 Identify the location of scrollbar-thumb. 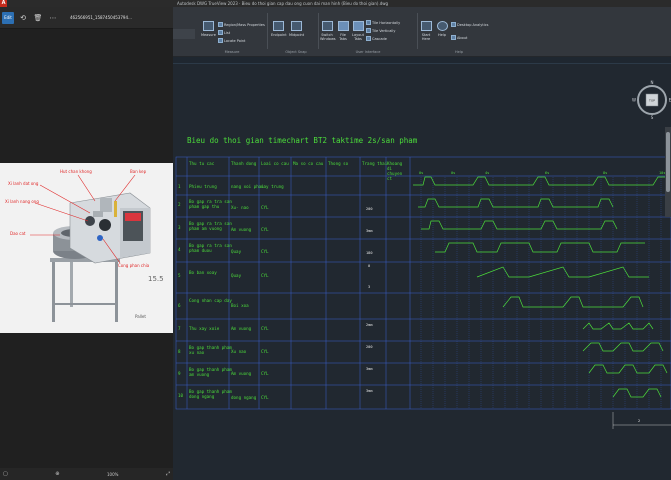
(668, 162).